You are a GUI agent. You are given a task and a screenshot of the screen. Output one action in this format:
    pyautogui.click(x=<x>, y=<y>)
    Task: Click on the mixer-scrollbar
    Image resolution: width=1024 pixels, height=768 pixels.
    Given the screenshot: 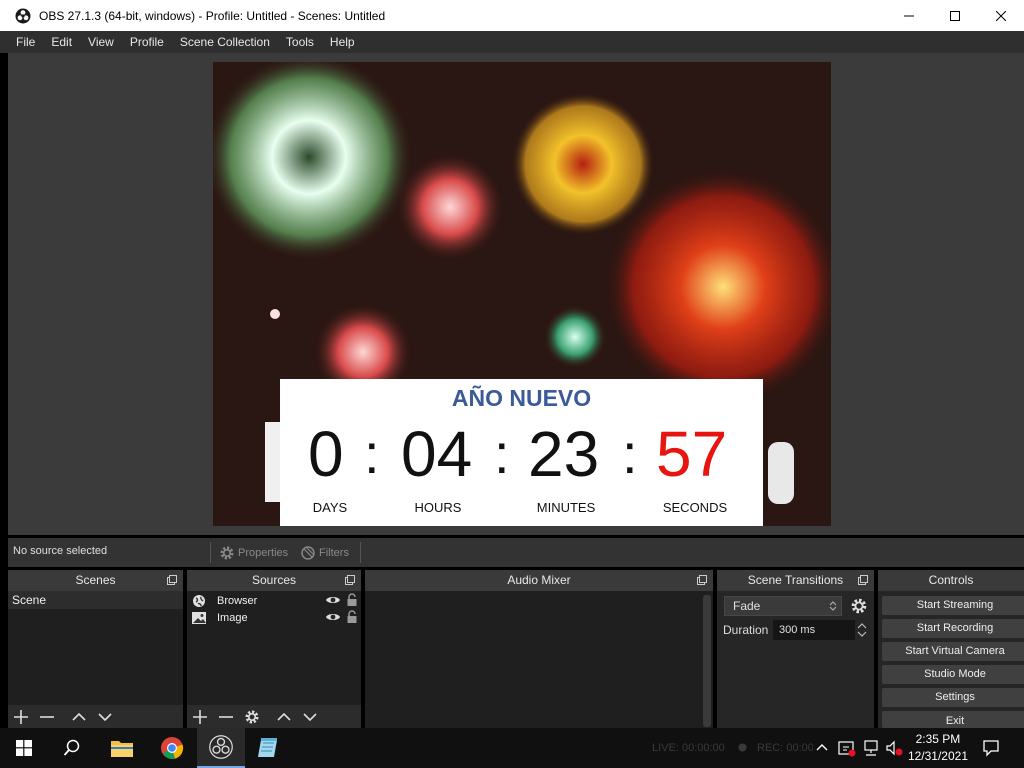 What is the action you would take?
    pyautogui.click(x=707, y=661)
    